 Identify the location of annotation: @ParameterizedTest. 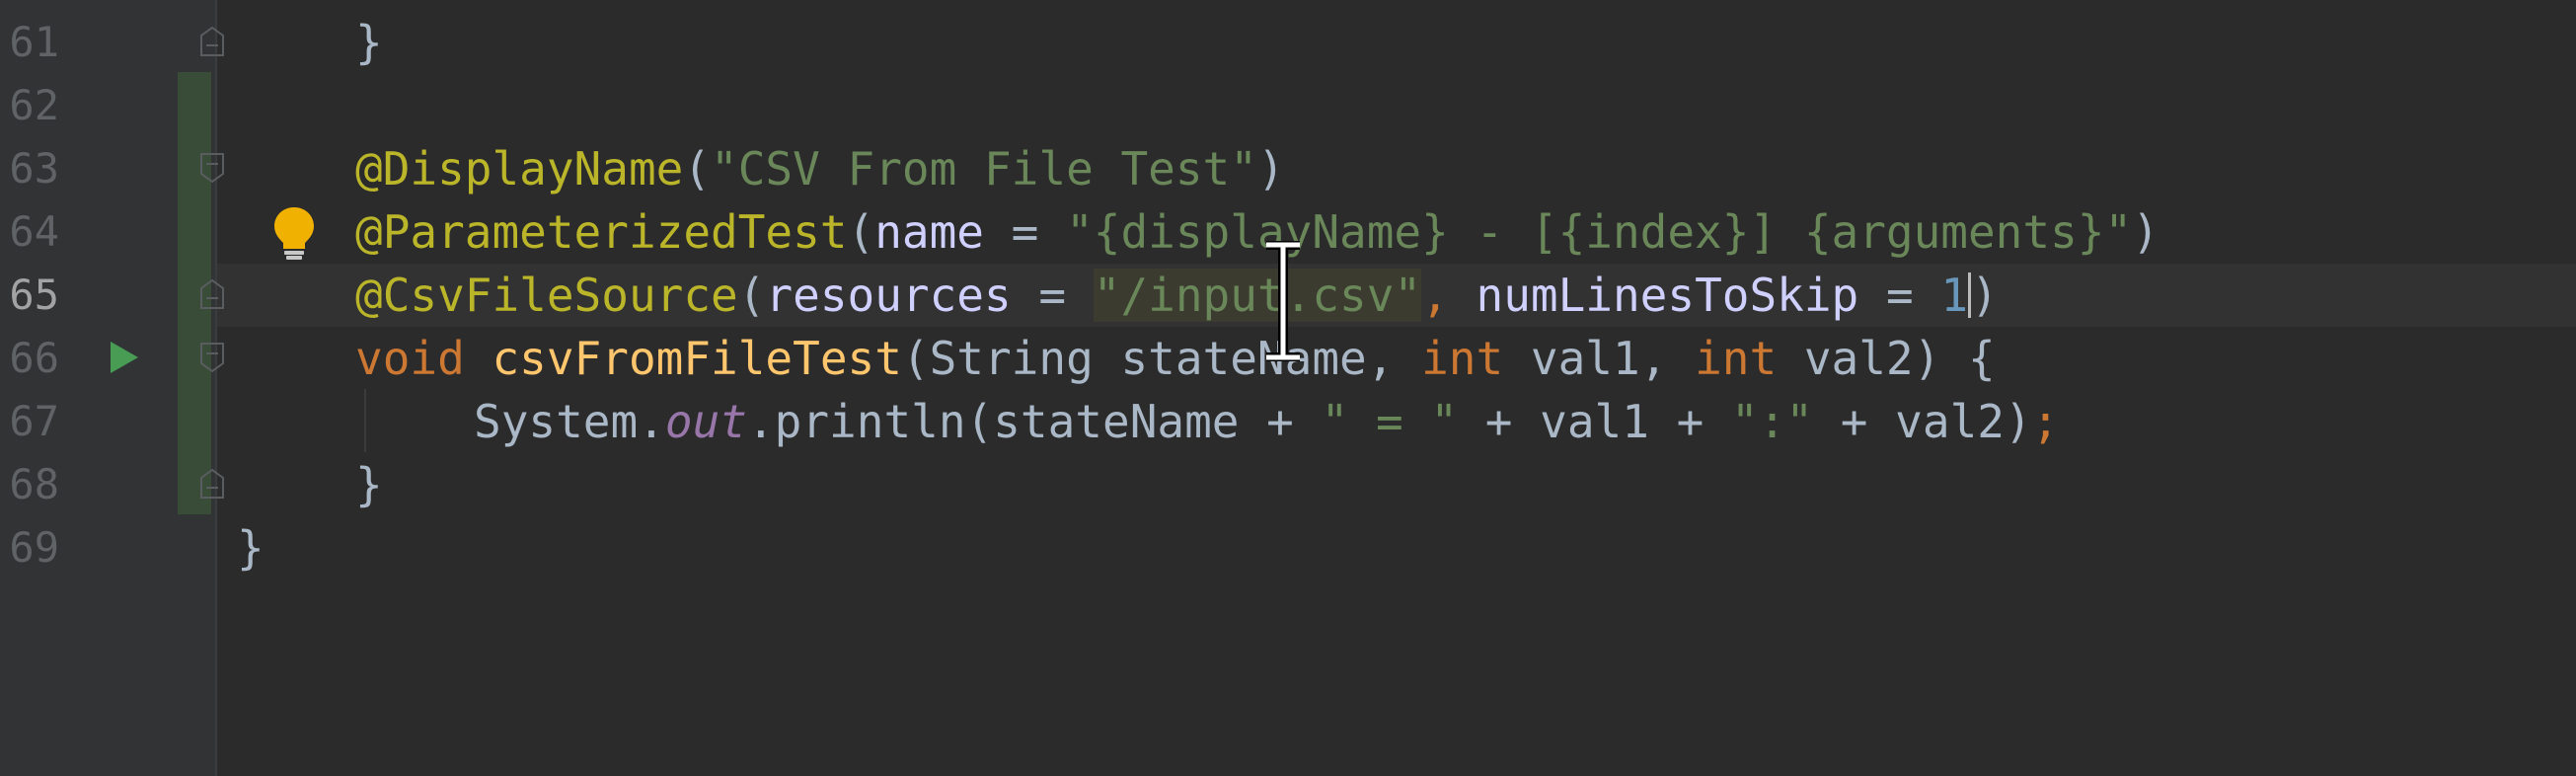
(602, 232).